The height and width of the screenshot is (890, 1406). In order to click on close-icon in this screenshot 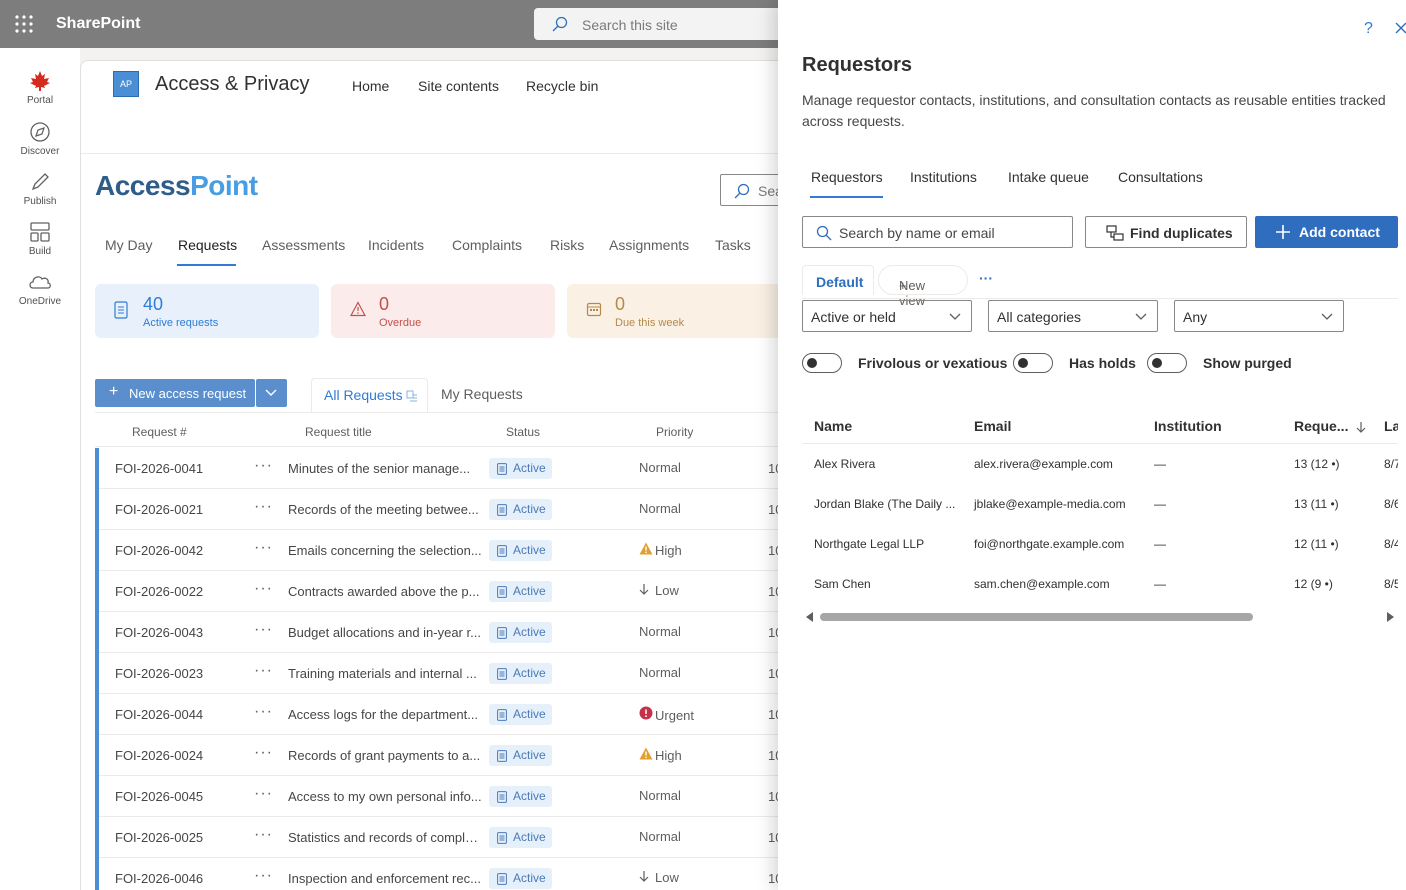, I will do `click(1400, 28)`.